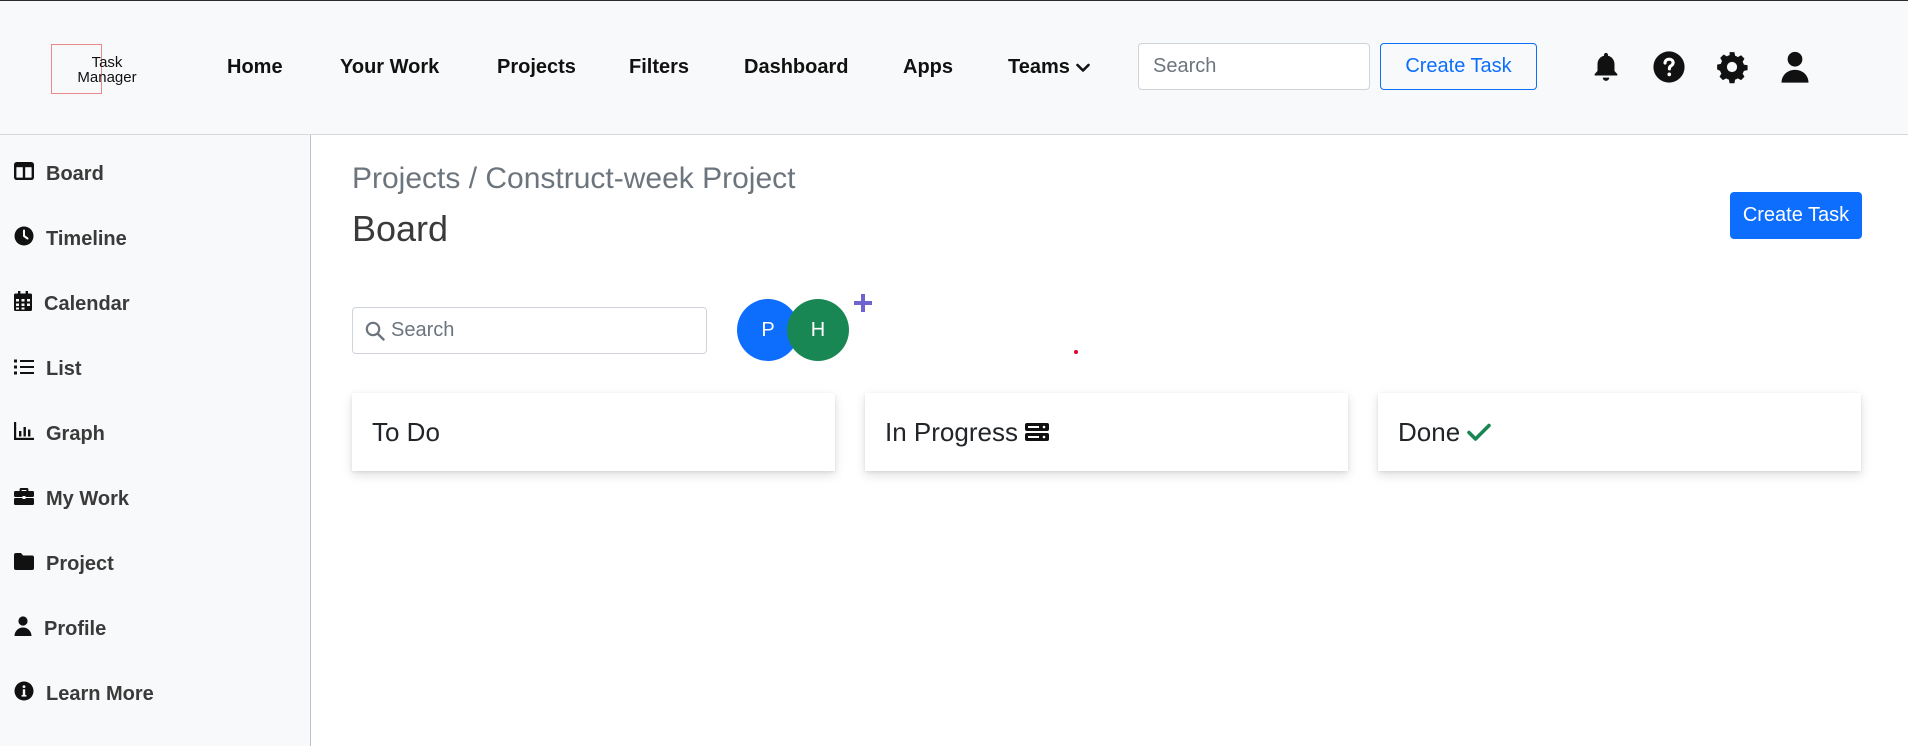 The height and width of the screenshot is (746, 1908). What do you see at coordinates (1429, 431) in the screenshot?
I see `column-title: Done` at bounding box center [1429, 431].